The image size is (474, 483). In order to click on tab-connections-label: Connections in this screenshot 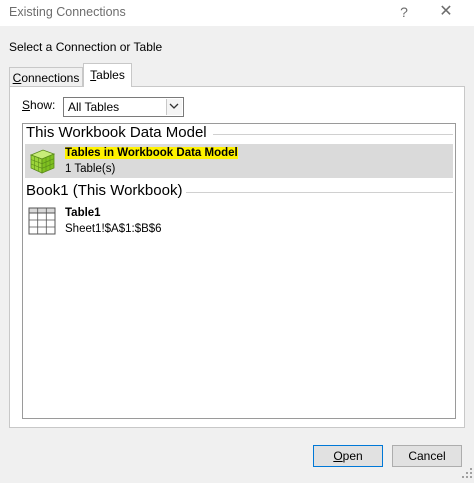, I will do `click(46, 78)`.